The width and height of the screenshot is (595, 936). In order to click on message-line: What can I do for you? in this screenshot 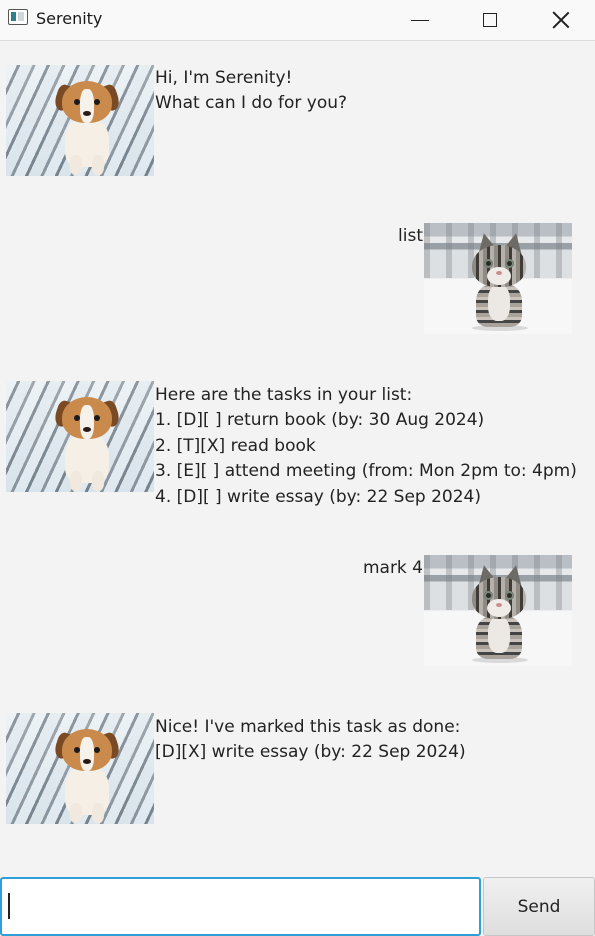, I will do `click(251, 103)`.